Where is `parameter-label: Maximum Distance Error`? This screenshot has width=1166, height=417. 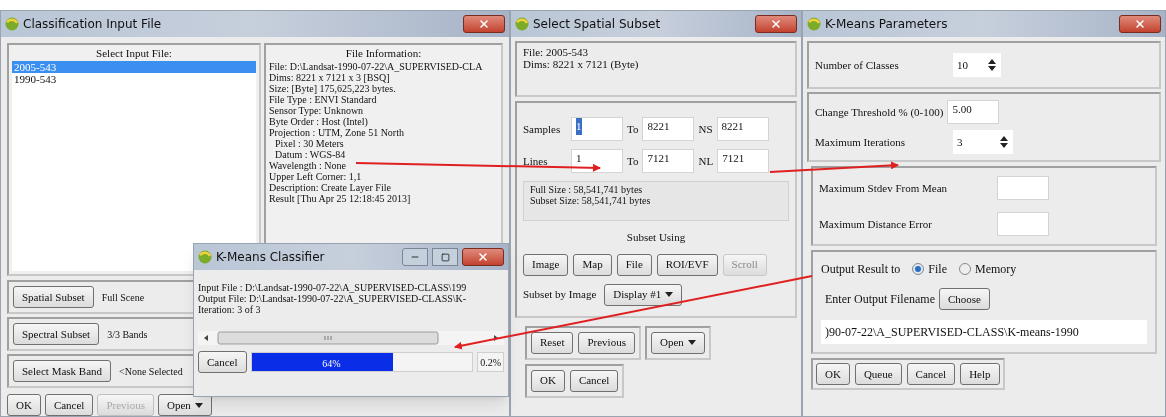
parameter-label: Maximum Distance Error is located at coordinates (876, 224).